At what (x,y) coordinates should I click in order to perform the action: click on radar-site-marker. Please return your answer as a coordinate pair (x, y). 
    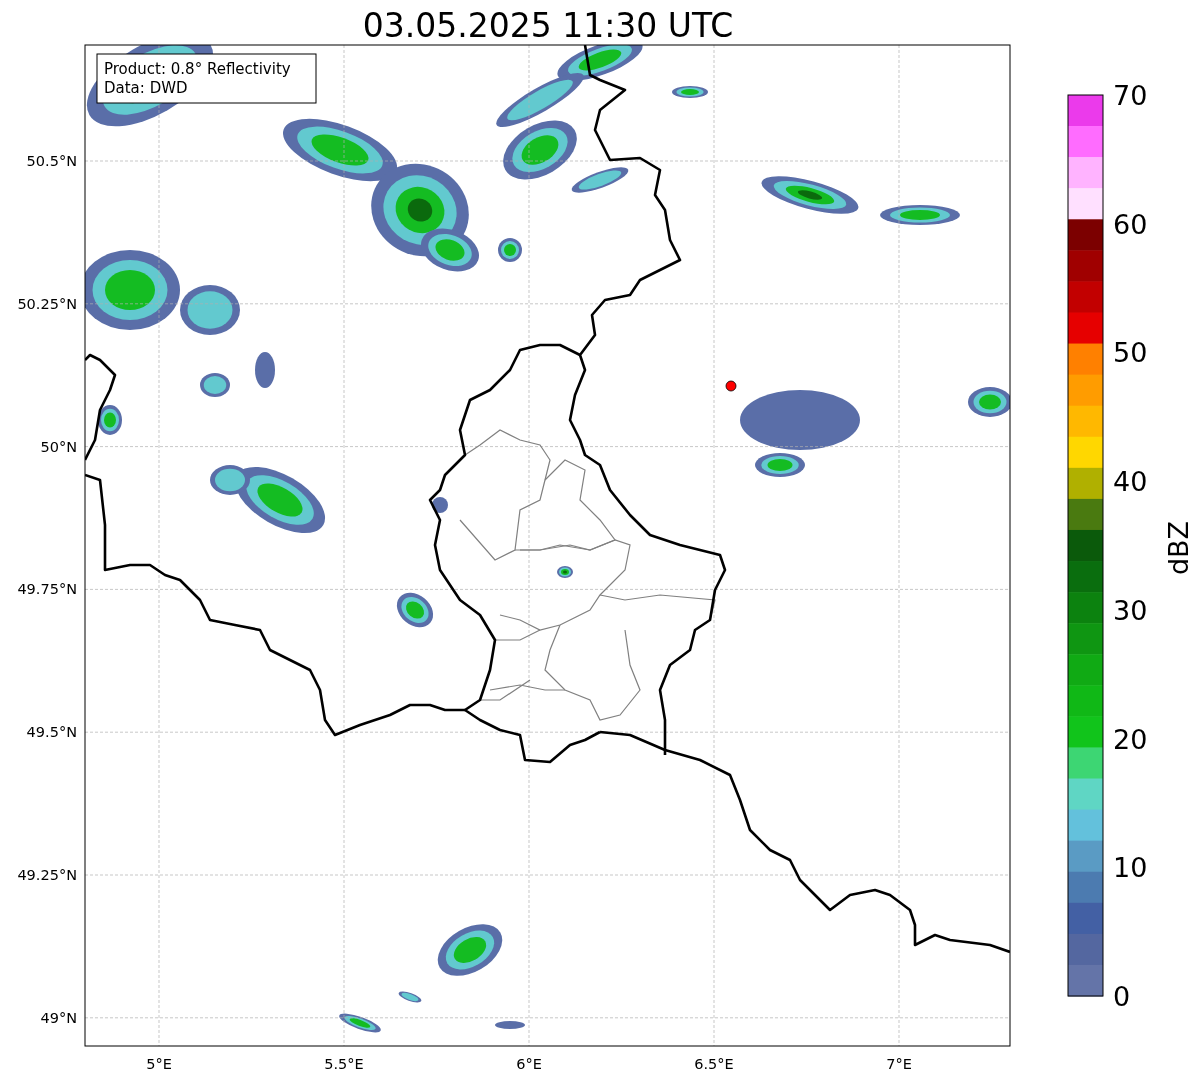
    Looking at the image, I should click on (731, 386).